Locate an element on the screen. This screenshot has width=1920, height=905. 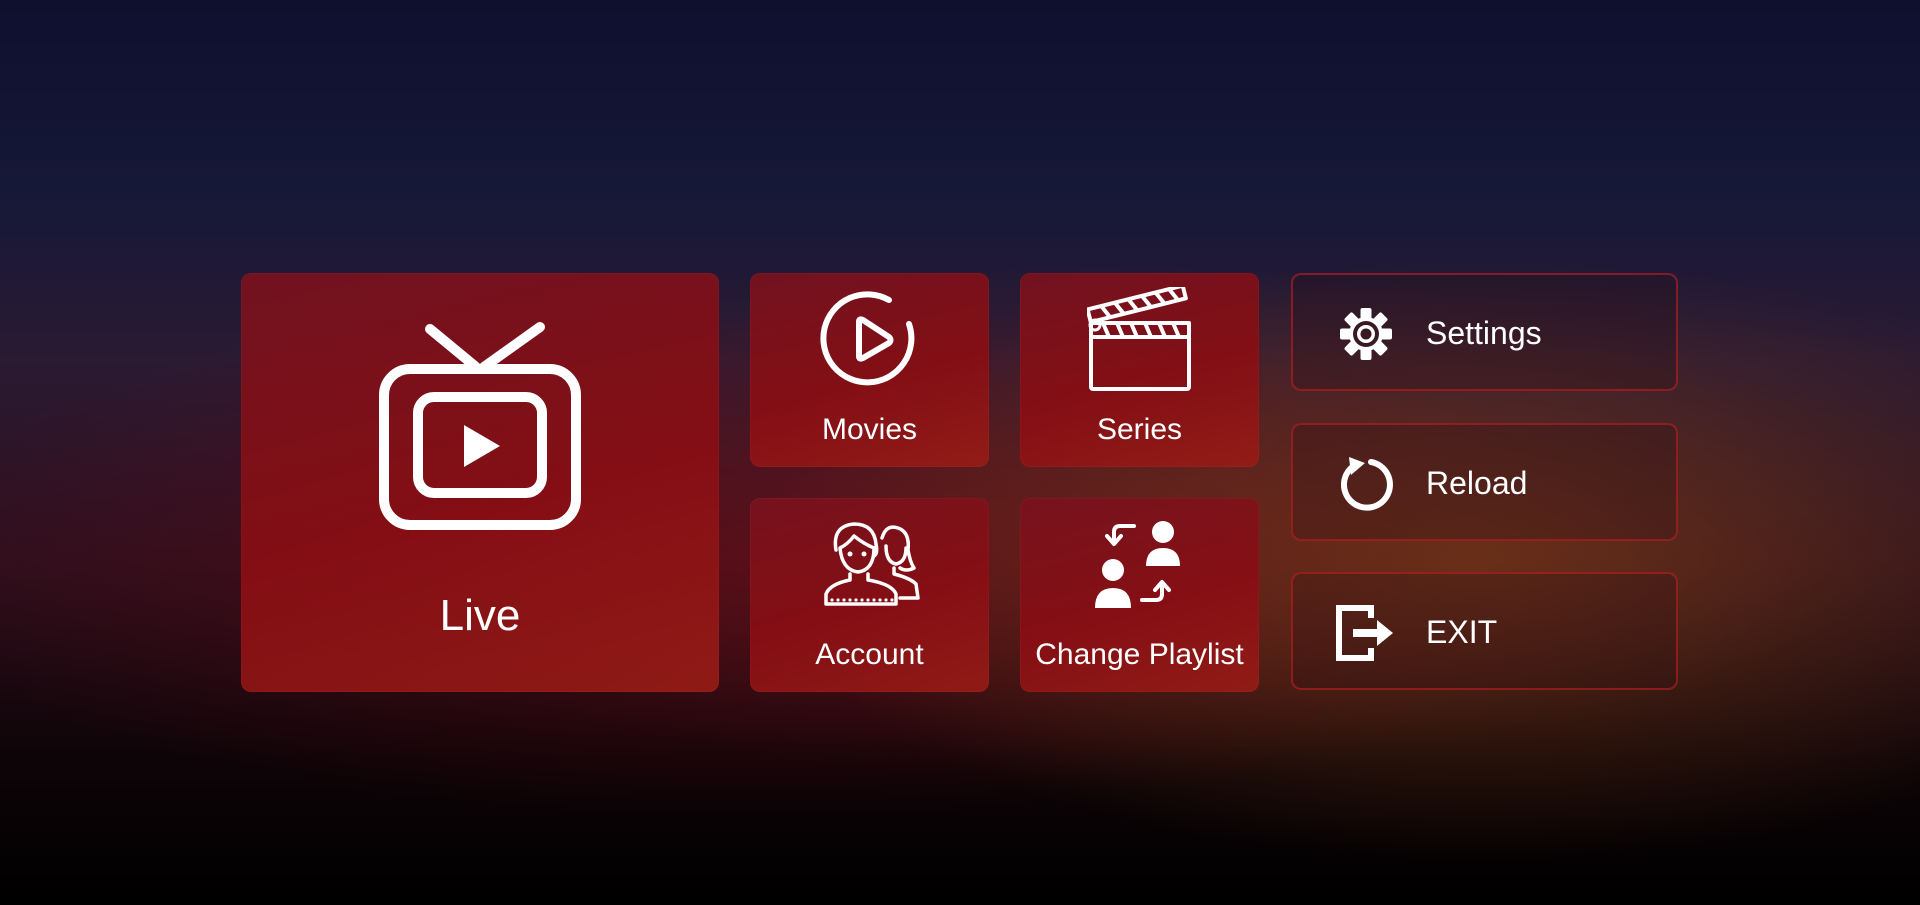
gear-icon is located at coordinates (1366, 334).